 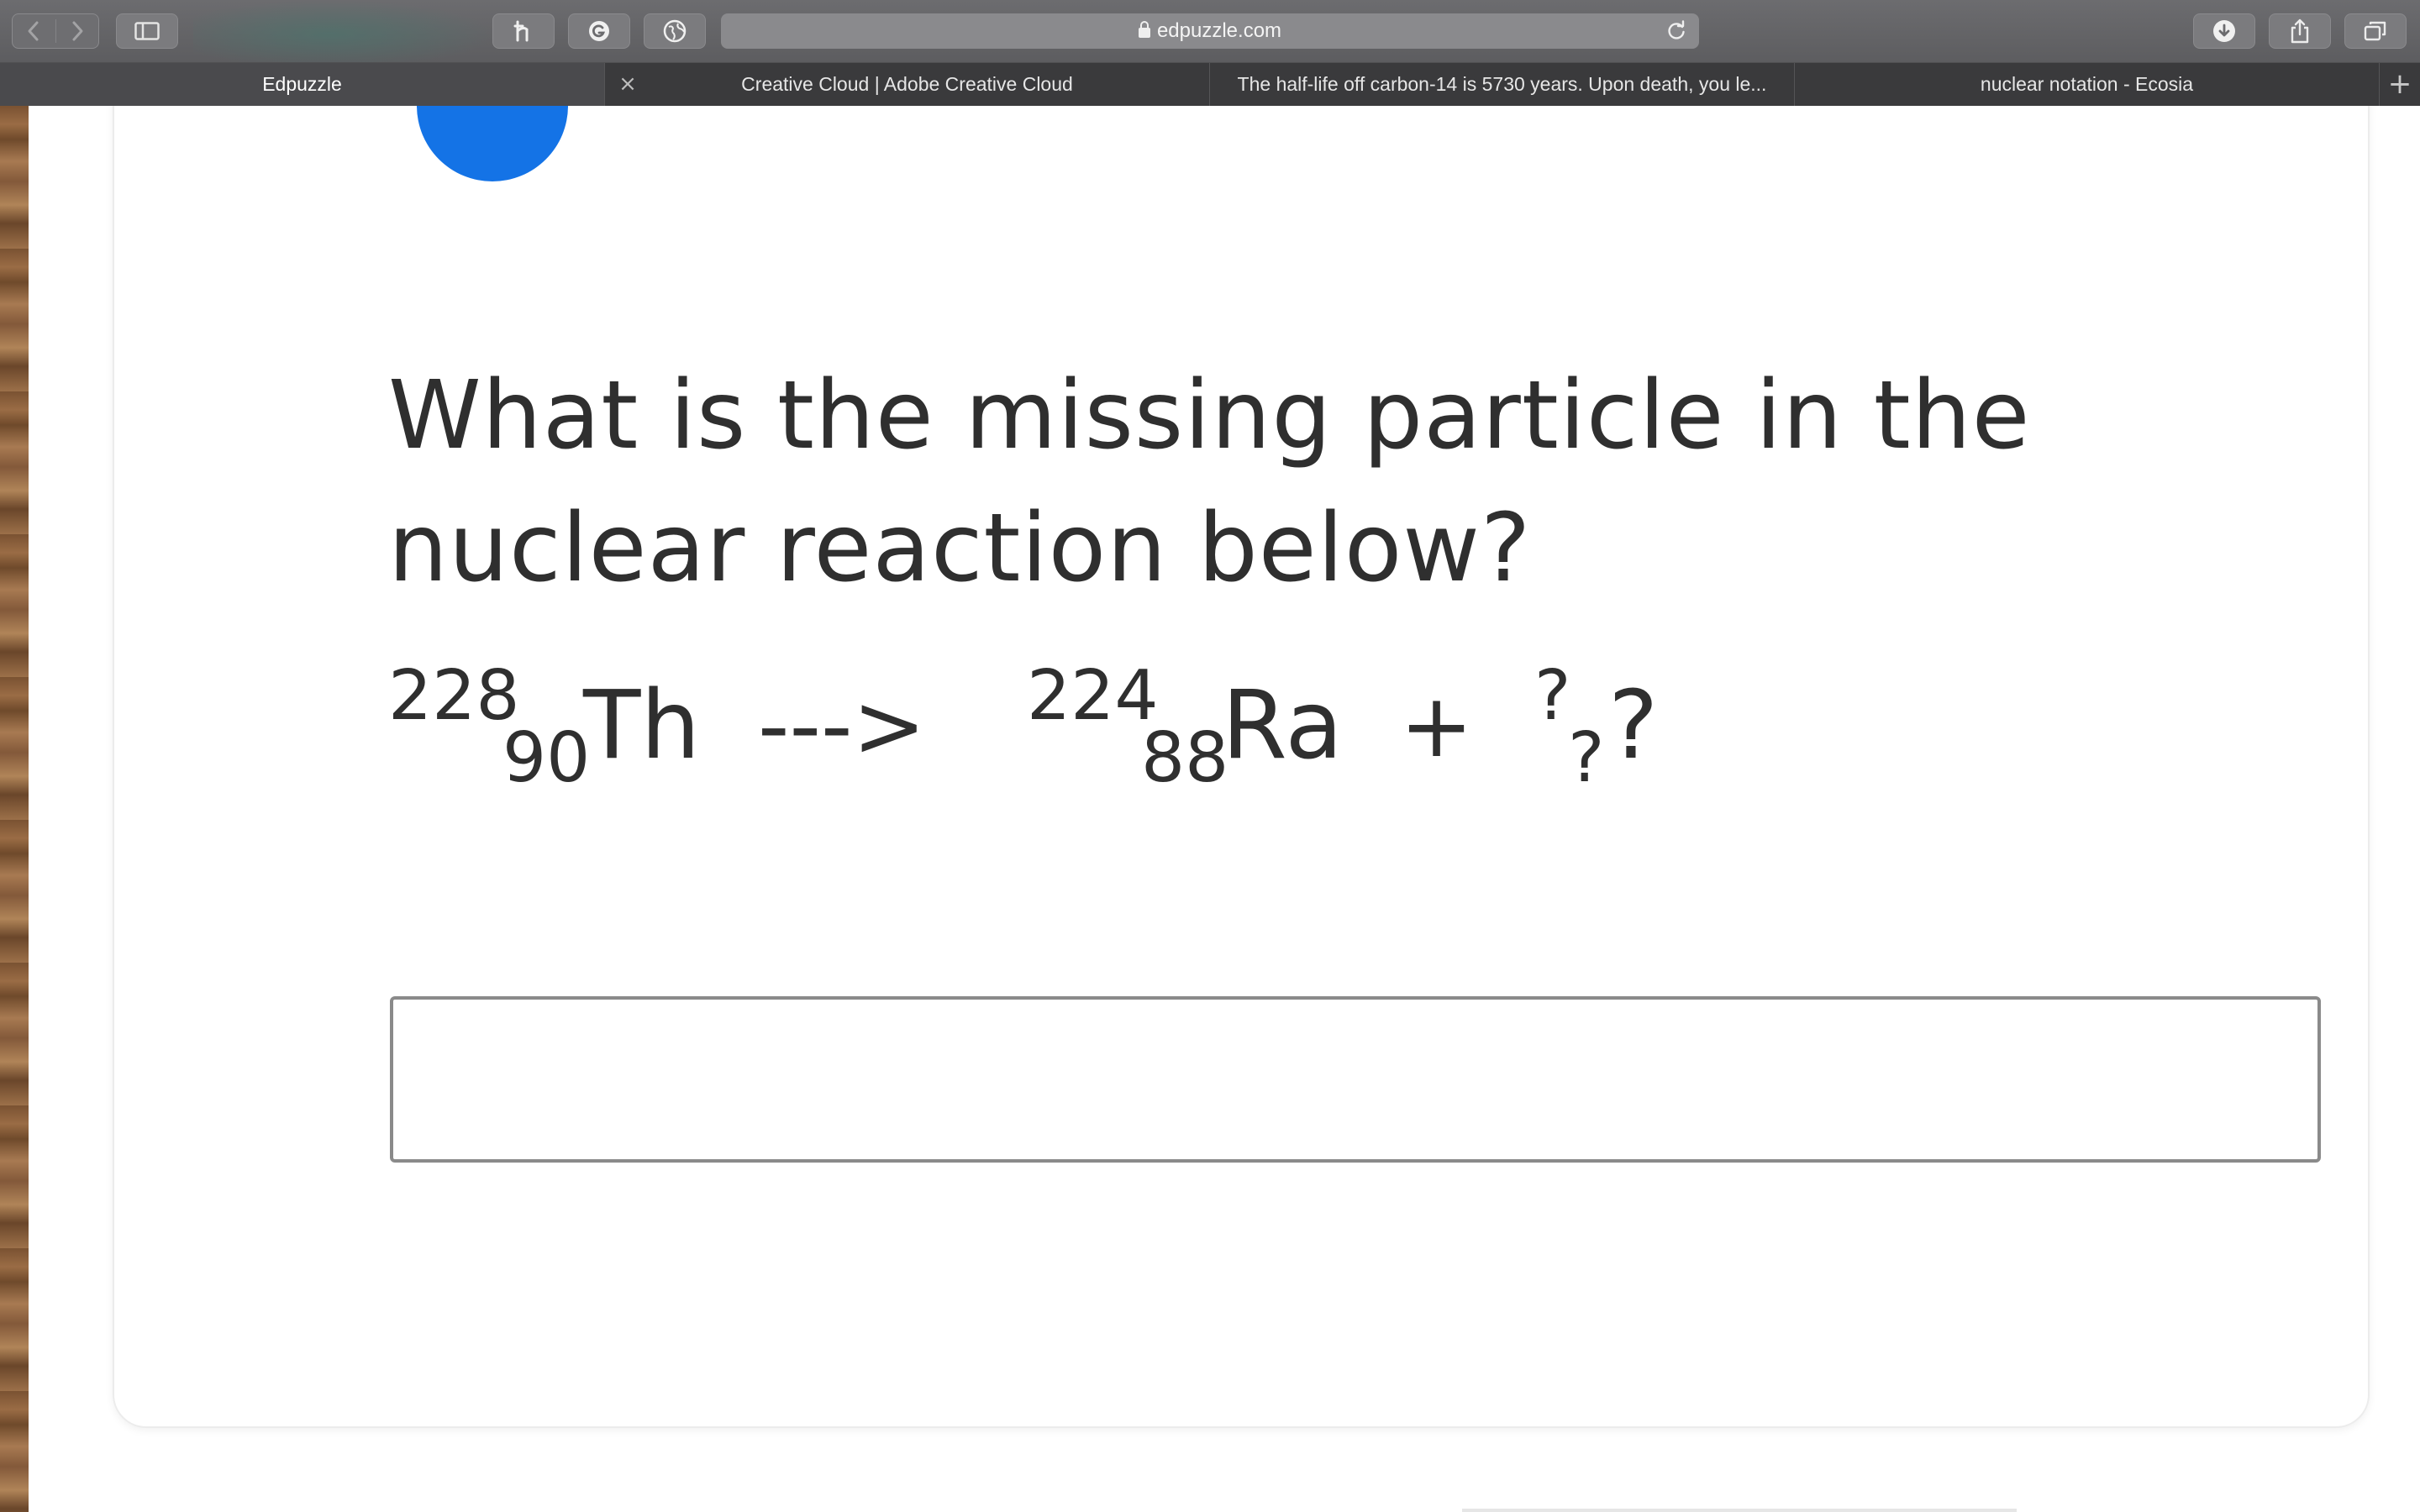 What do you see at coordinates (34, 31) in the screenshot?
I see `back-icon` at bounding box center [34, 31].